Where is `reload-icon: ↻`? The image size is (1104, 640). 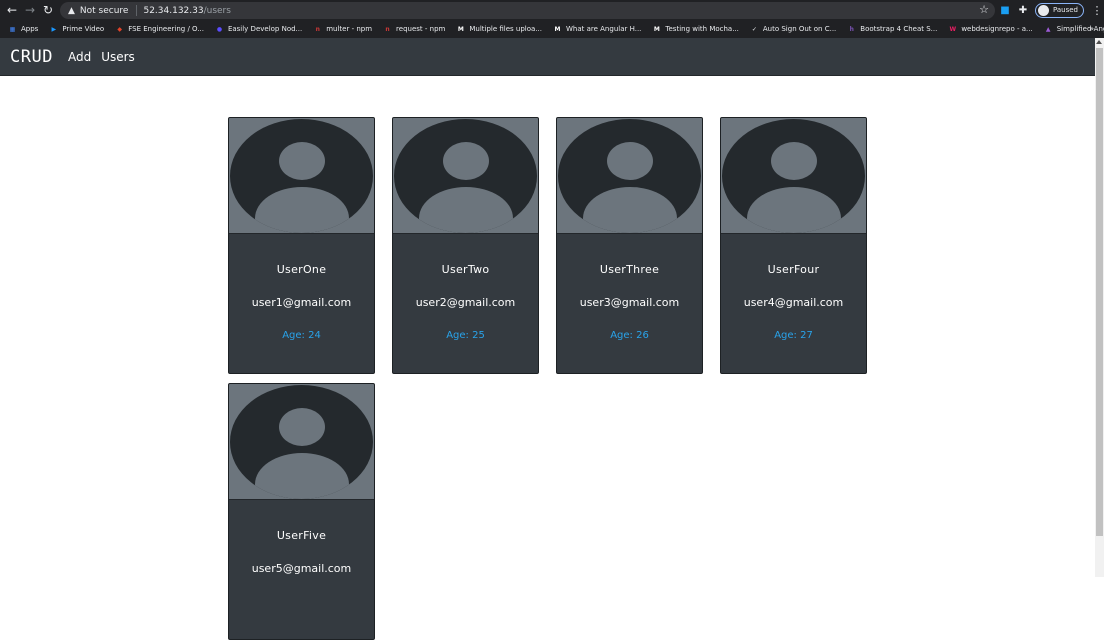 reload-icon: ↻ is located at coordinates (48, 10).